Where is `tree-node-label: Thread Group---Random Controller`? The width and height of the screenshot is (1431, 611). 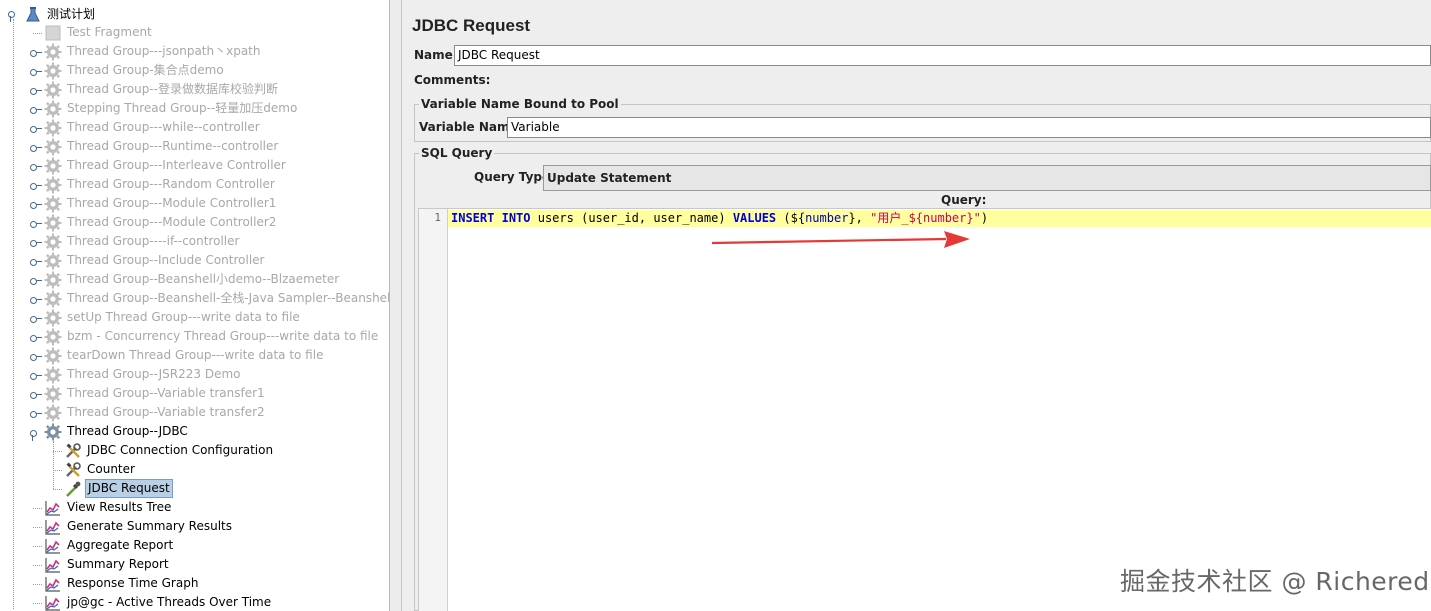
tree-node-label: Thread Group---Random Controller is located at coordinates (171, 184).